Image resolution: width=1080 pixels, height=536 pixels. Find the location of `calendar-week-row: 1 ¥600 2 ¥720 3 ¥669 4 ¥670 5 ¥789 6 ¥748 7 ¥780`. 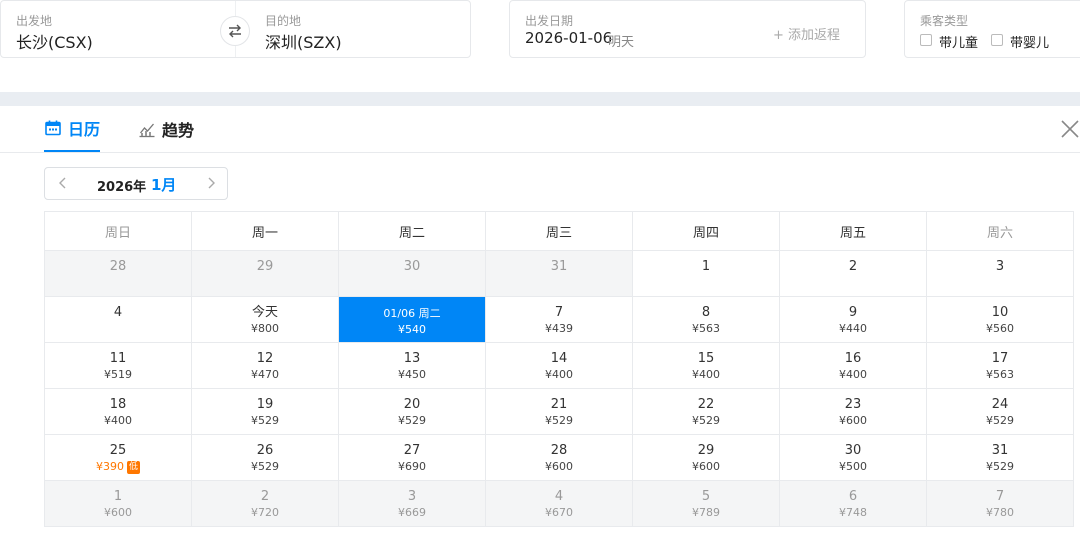

calendar-week-row: 1 ¥600 2 ¥720 3 ¥669 4 ¥670 5 ¥789 6 ¥748 7 ¥780 is located at coordinates (559, 503).